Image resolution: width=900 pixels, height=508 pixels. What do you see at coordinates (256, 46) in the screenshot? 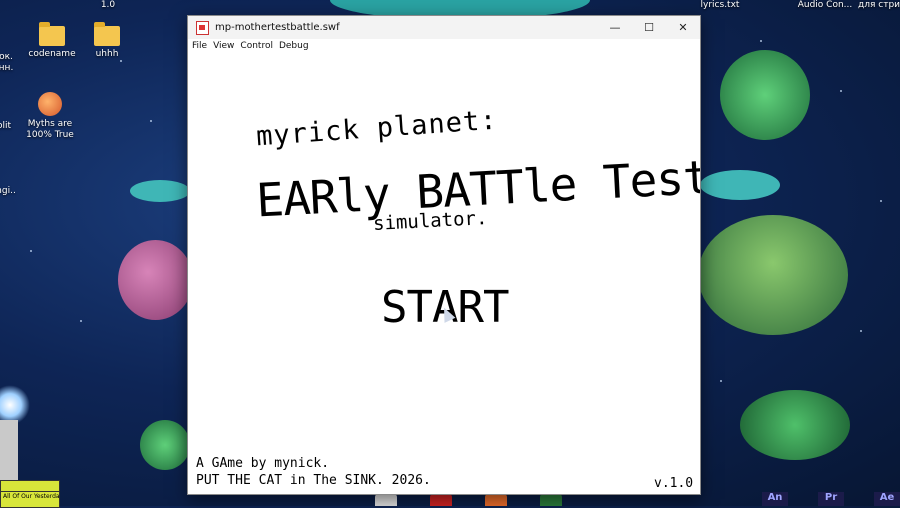
I see `menu-control: Control` at bounding box center [256, 46].